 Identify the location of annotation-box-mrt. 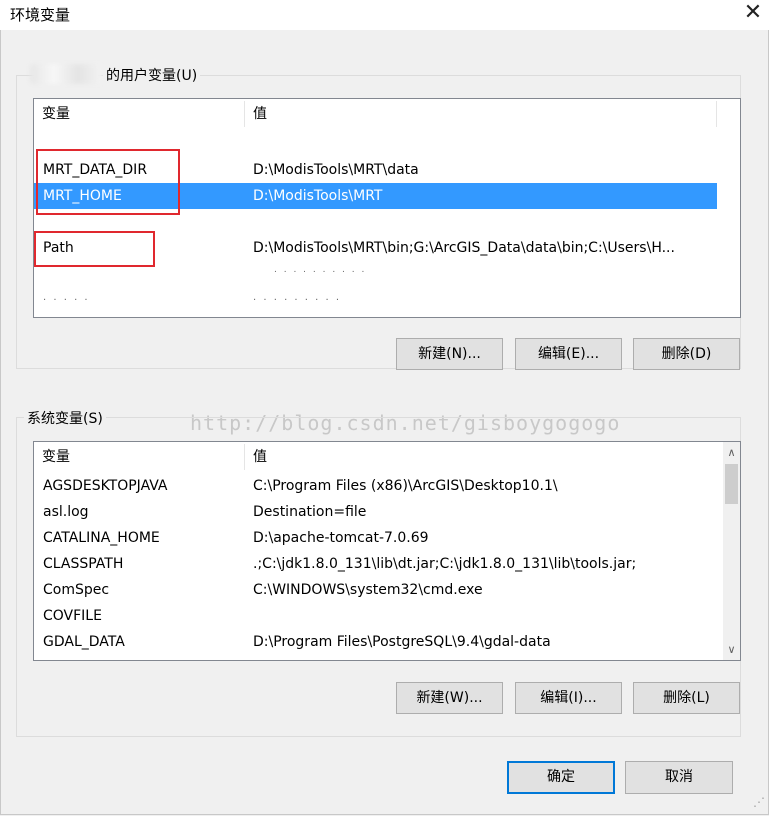
(108, 182).